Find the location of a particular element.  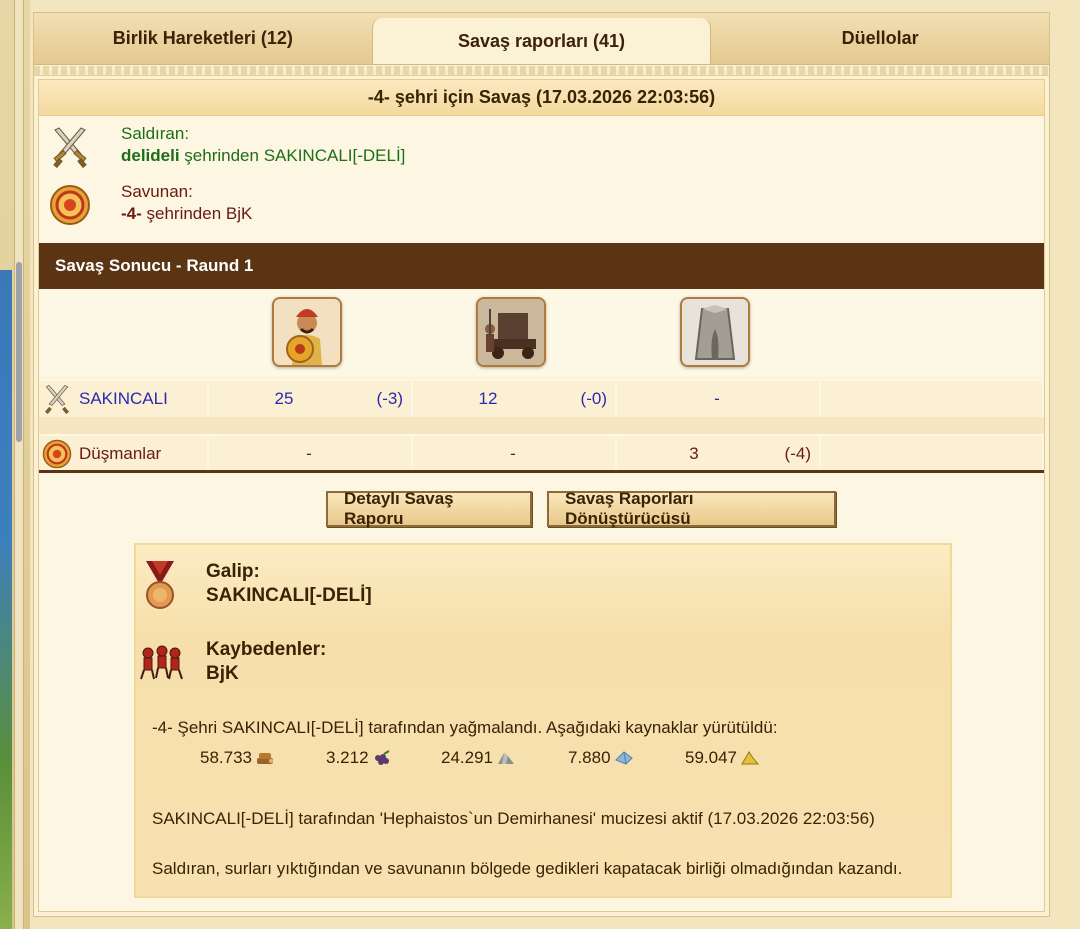

sulfur-icon is located at coordinates (750, 758).